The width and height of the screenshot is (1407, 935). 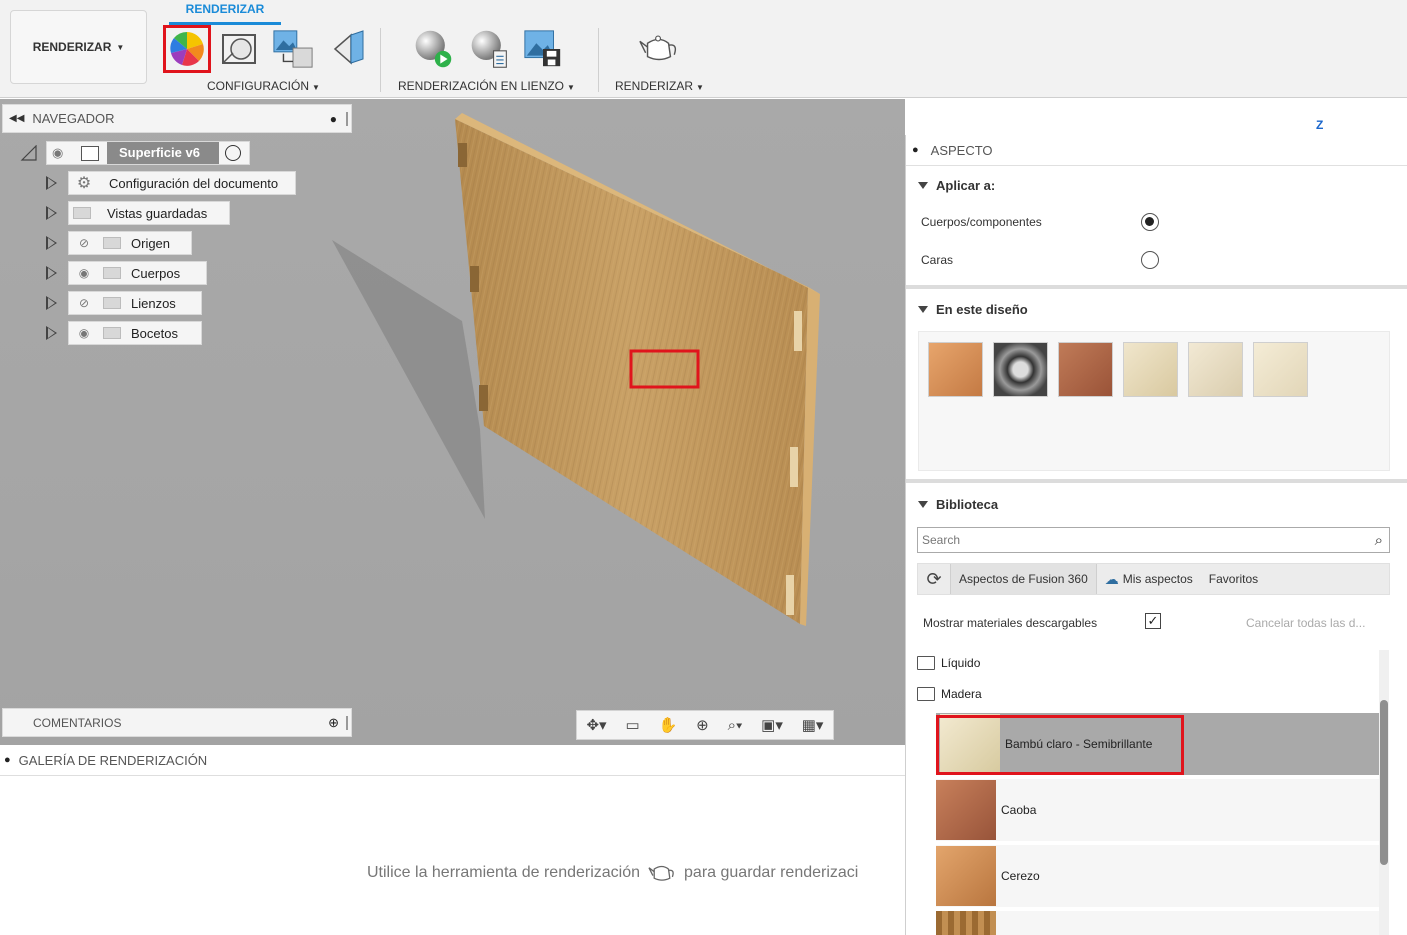 I want to click on library-title: Biblioteca, so click(x=967, y=504).